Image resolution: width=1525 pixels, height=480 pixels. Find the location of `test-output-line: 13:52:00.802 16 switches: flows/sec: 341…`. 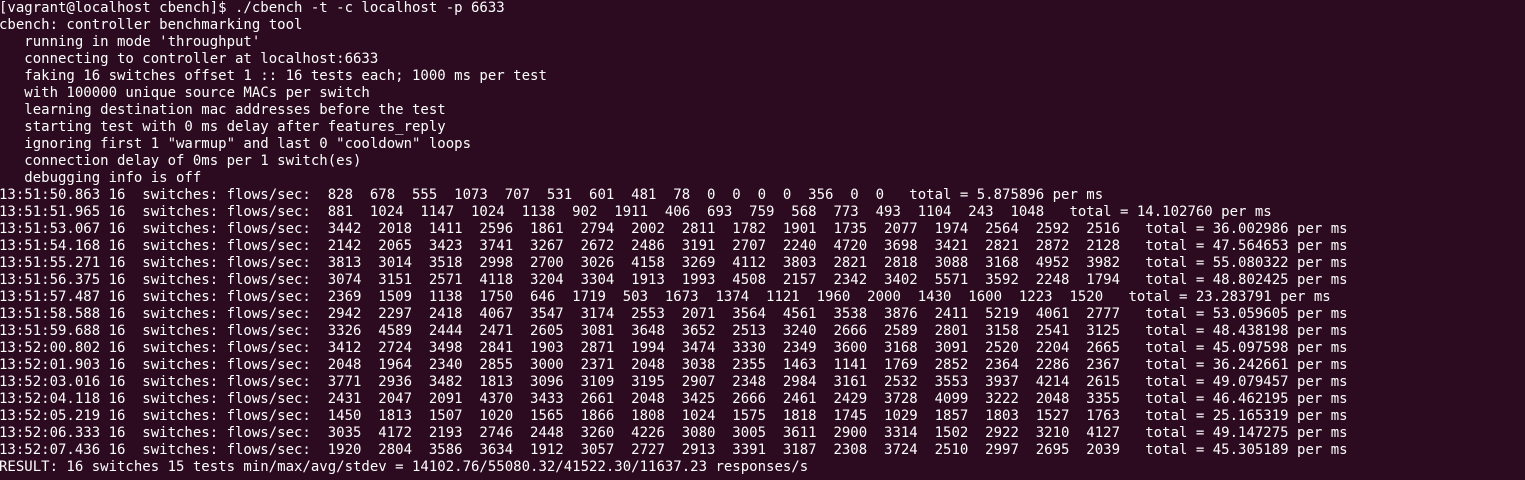

test-output-line: 13:52:00.802 16 switches: flows/sec: 341… is located at coordinates (674, 348).